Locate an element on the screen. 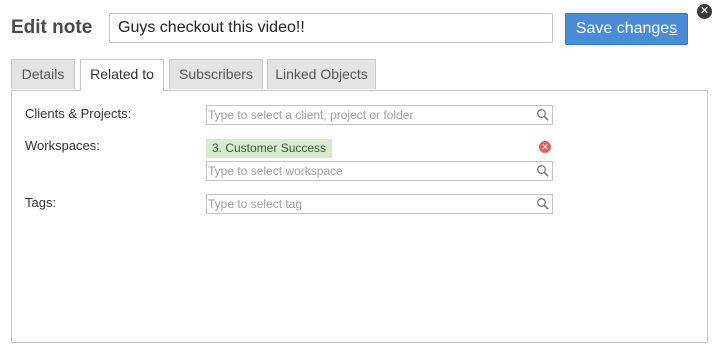  tab-subscribers: Subscribers is located at coordinates (216, 74).